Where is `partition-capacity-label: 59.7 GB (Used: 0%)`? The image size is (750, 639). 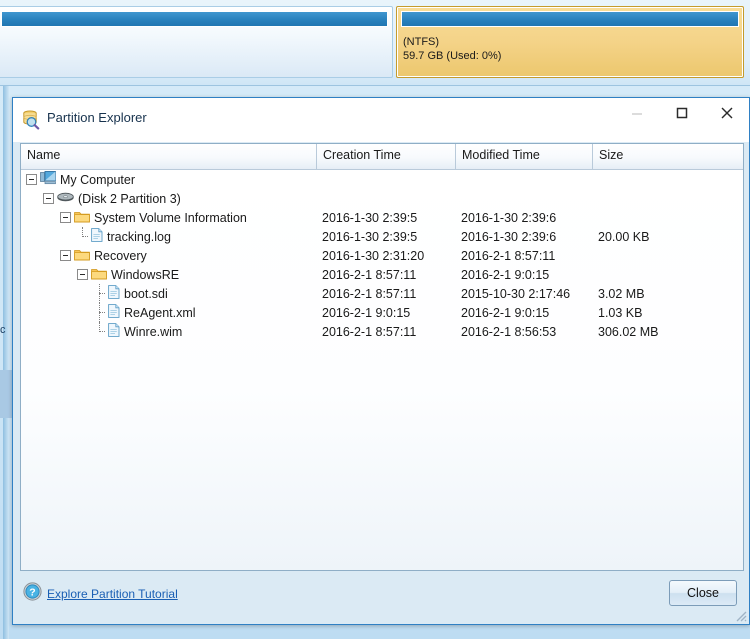
partition-capacity-label: 59.7 GB (Used: 0%) is located at coordinates (452, 56).